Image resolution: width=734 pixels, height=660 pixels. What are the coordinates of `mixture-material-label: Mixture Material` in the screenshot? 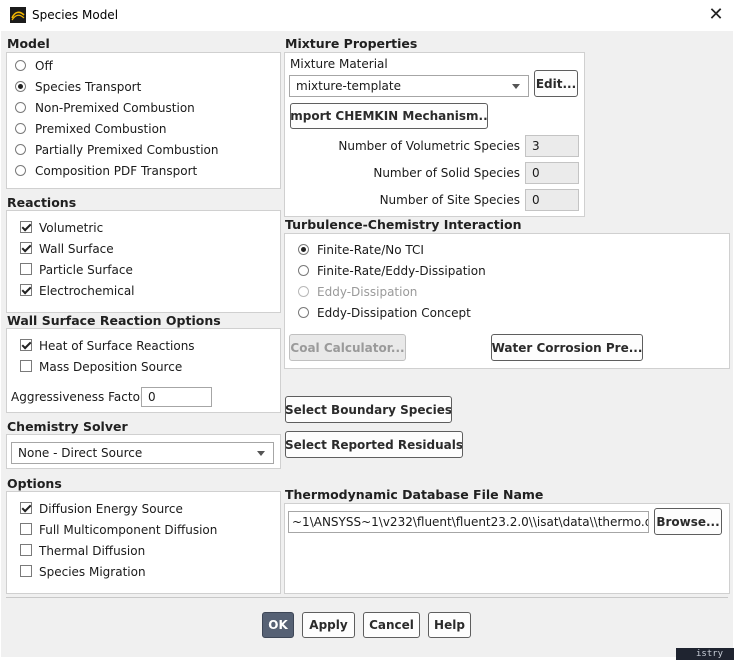 It's located at (339, 64).